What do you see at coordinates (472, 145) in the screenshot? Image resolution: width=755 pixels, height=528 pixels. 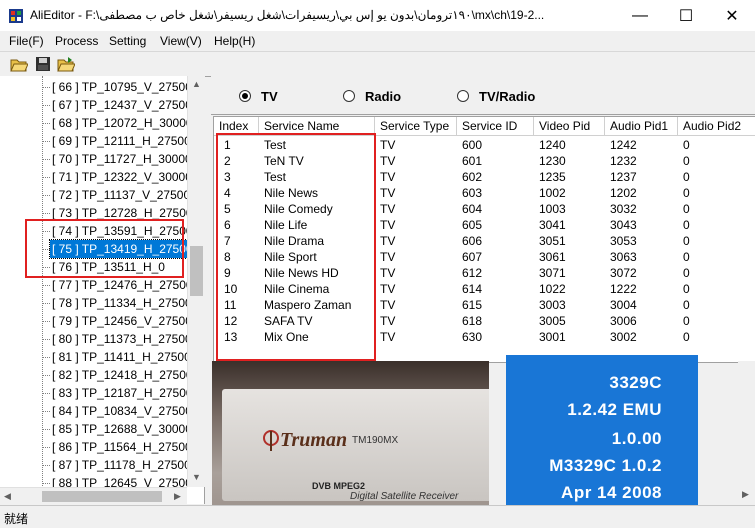 I see `cell-service-id: 600` at bounding box center [472, 145].